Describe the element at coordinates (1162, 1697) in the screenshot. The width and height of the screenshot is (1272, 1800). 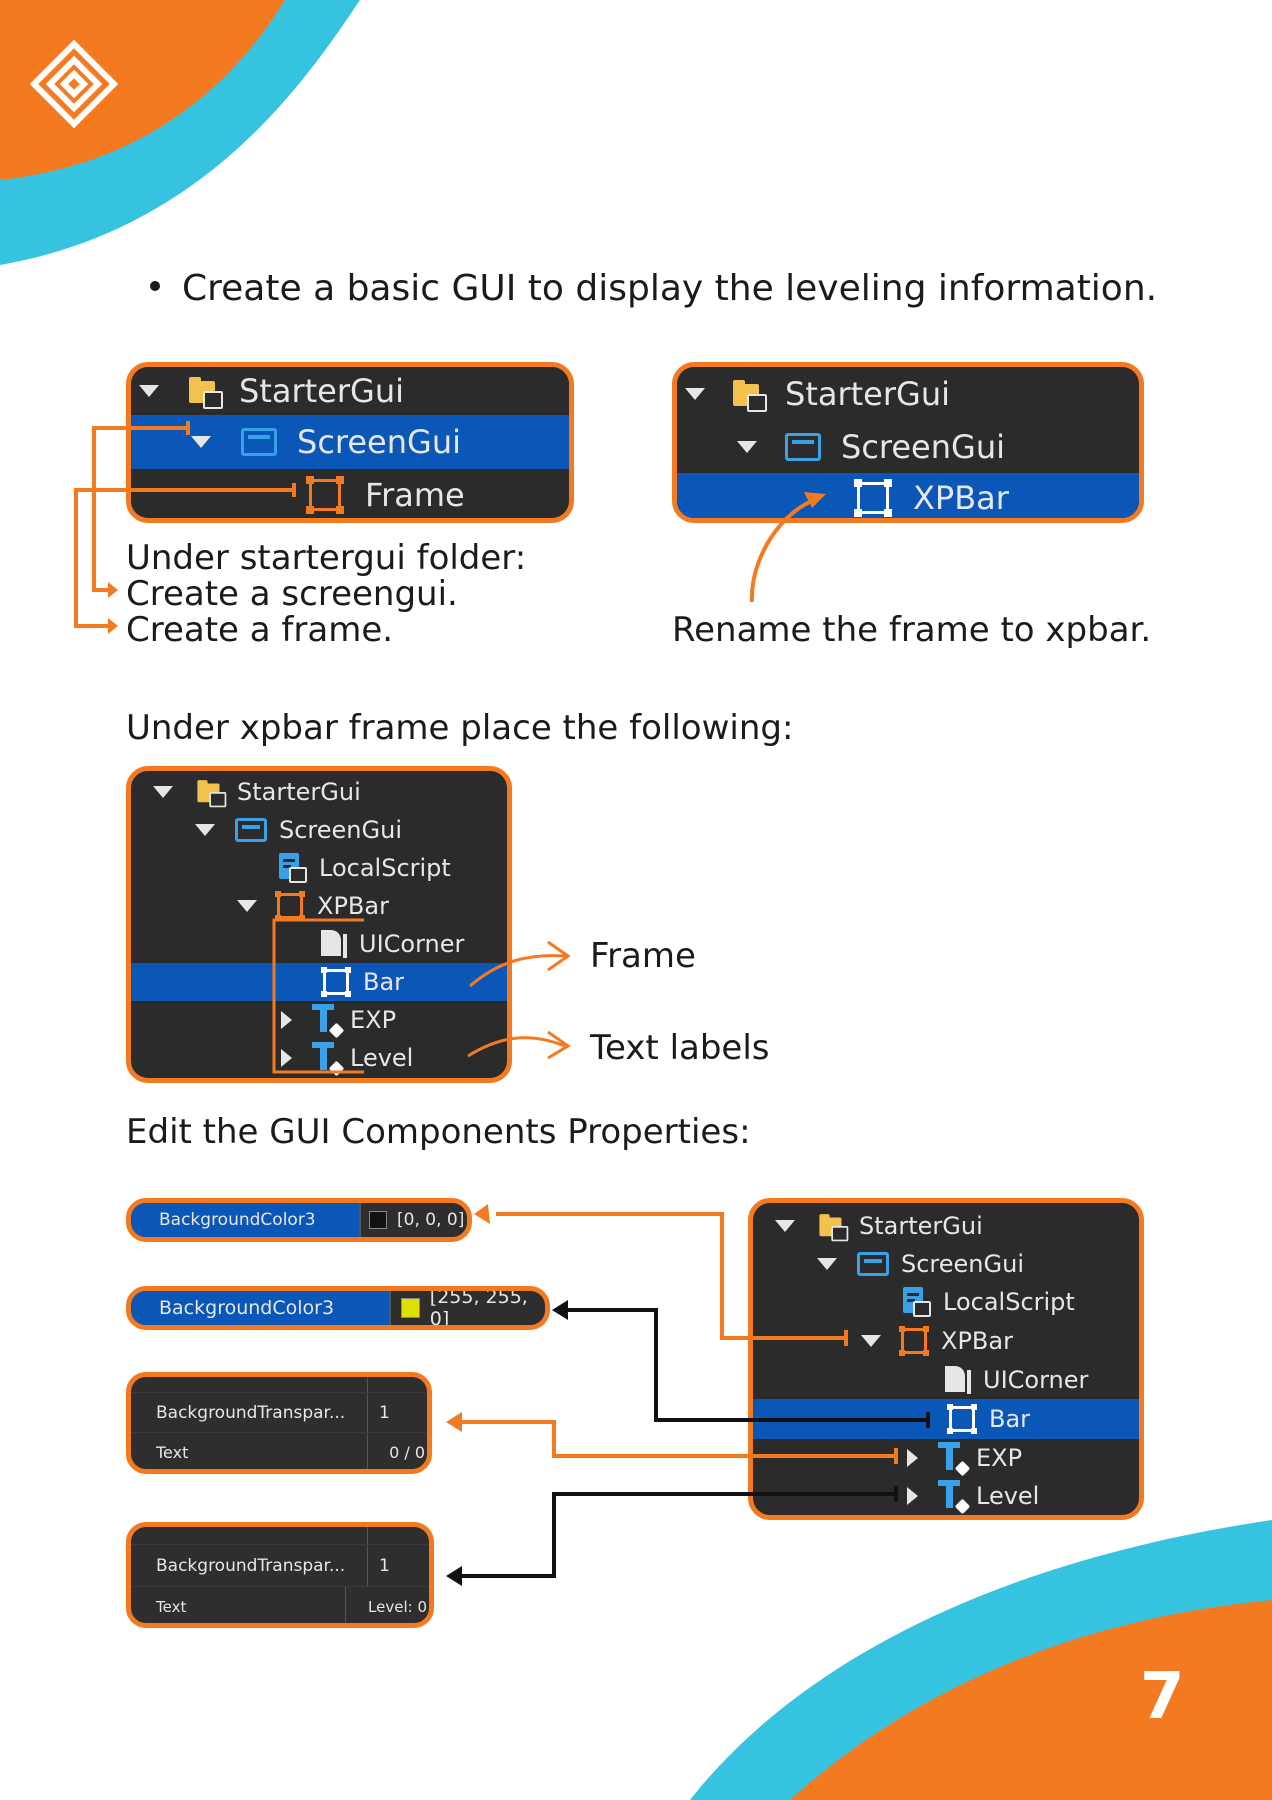
I see `page-number: 7` at that location.